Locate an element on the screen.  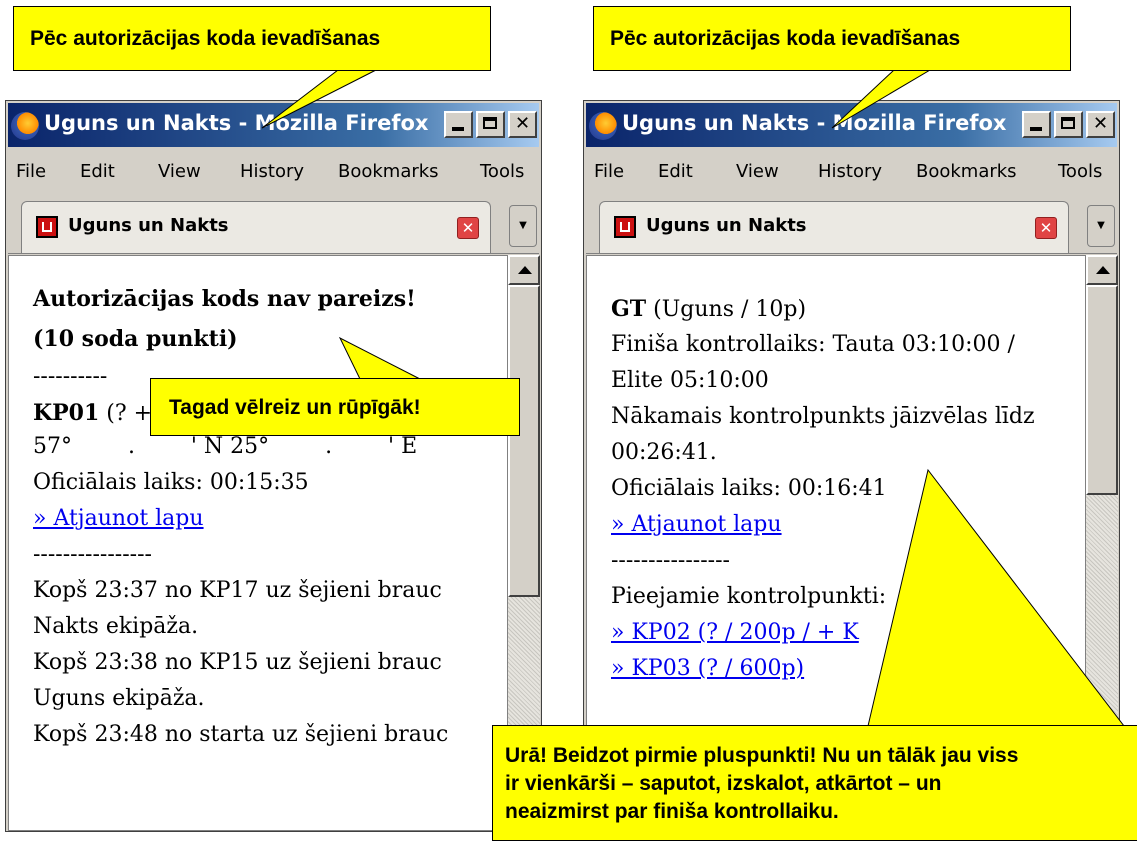
callout-pointer-mid-left is located at coordinates (379, 358).